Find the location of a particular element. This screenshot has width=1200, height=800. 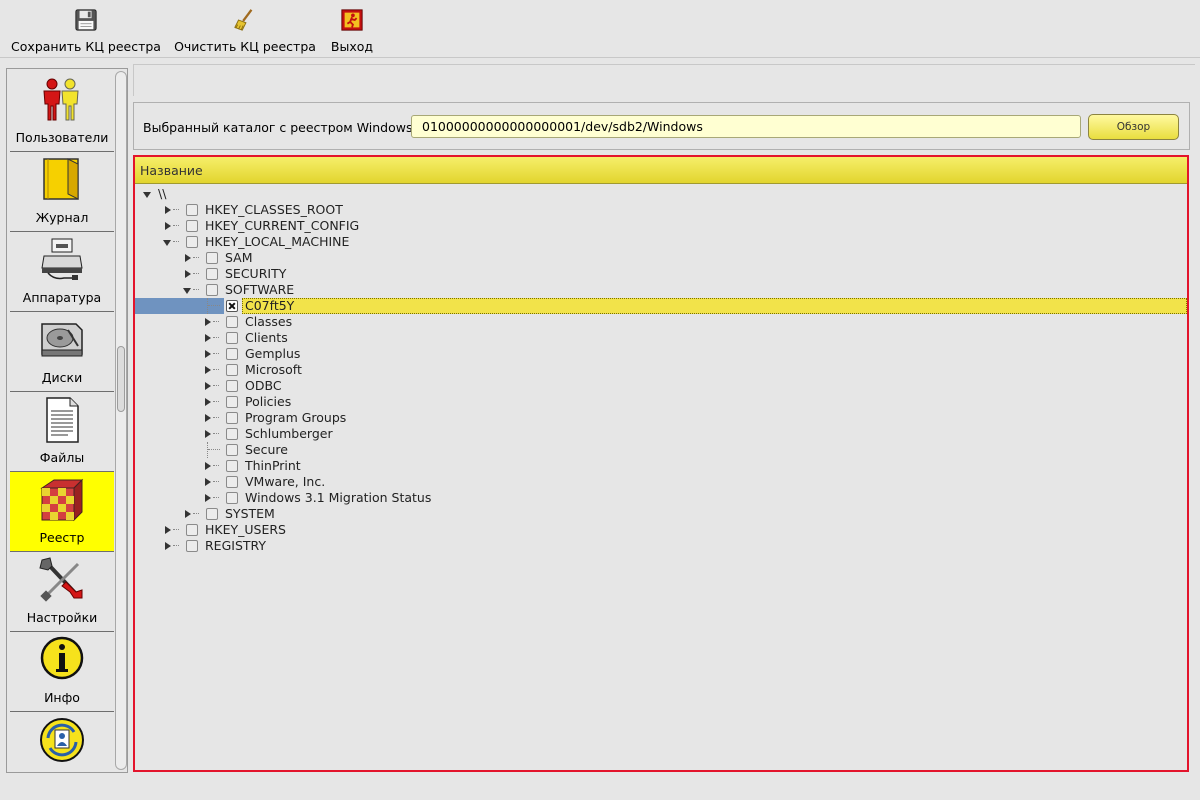

sidebar-item-registry: Реестр is located at coordinates (62, 512).